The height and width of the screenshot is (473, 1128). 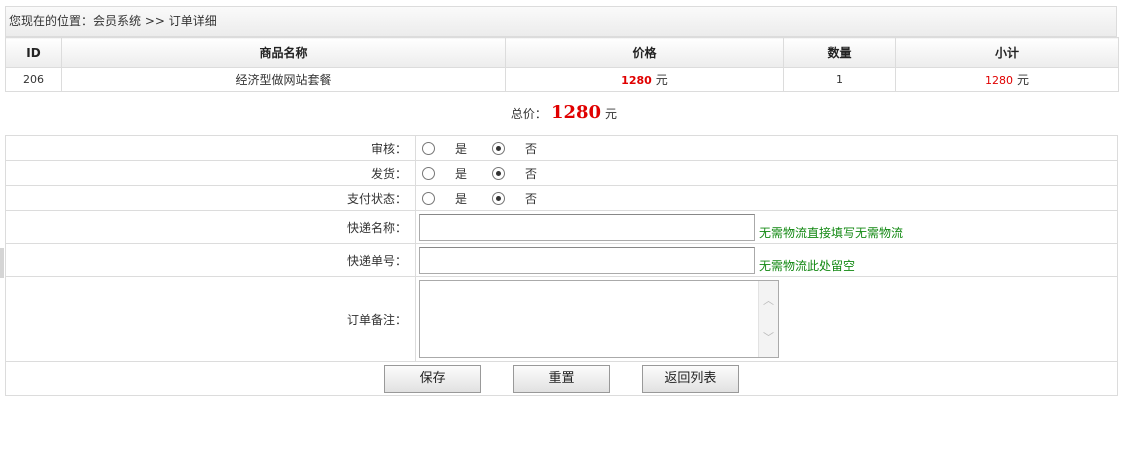 I want to click on courier-name-hint: 无需物流直接填写无需物流, so click(x=831, y=232).